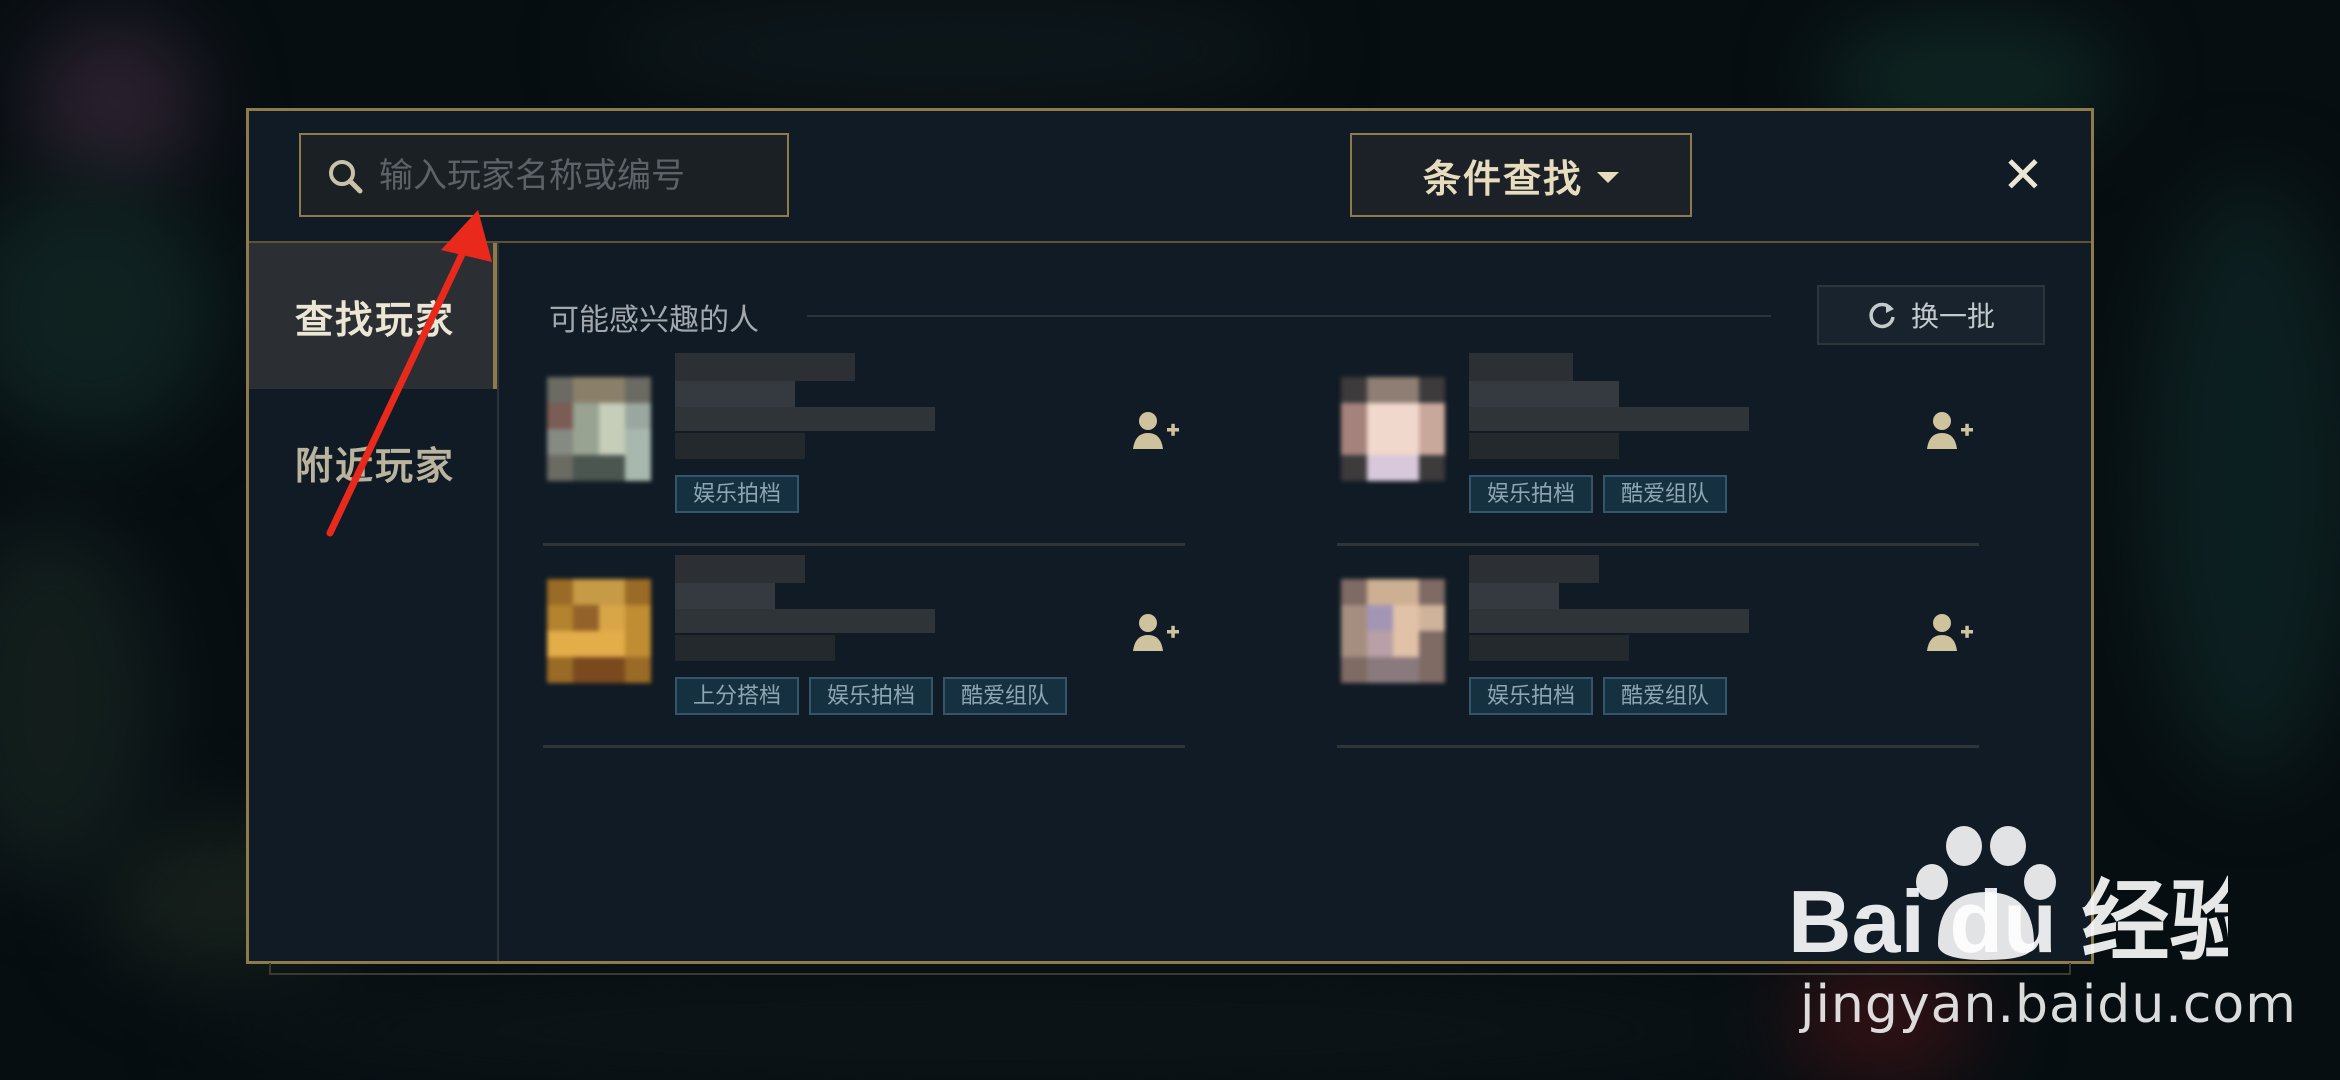 The image size is (2340, 1080). What do you see at coordinates (1952, 316) in the screenshot?
I see `refresh-label: 换一批` at bounding box center [1952, 316].